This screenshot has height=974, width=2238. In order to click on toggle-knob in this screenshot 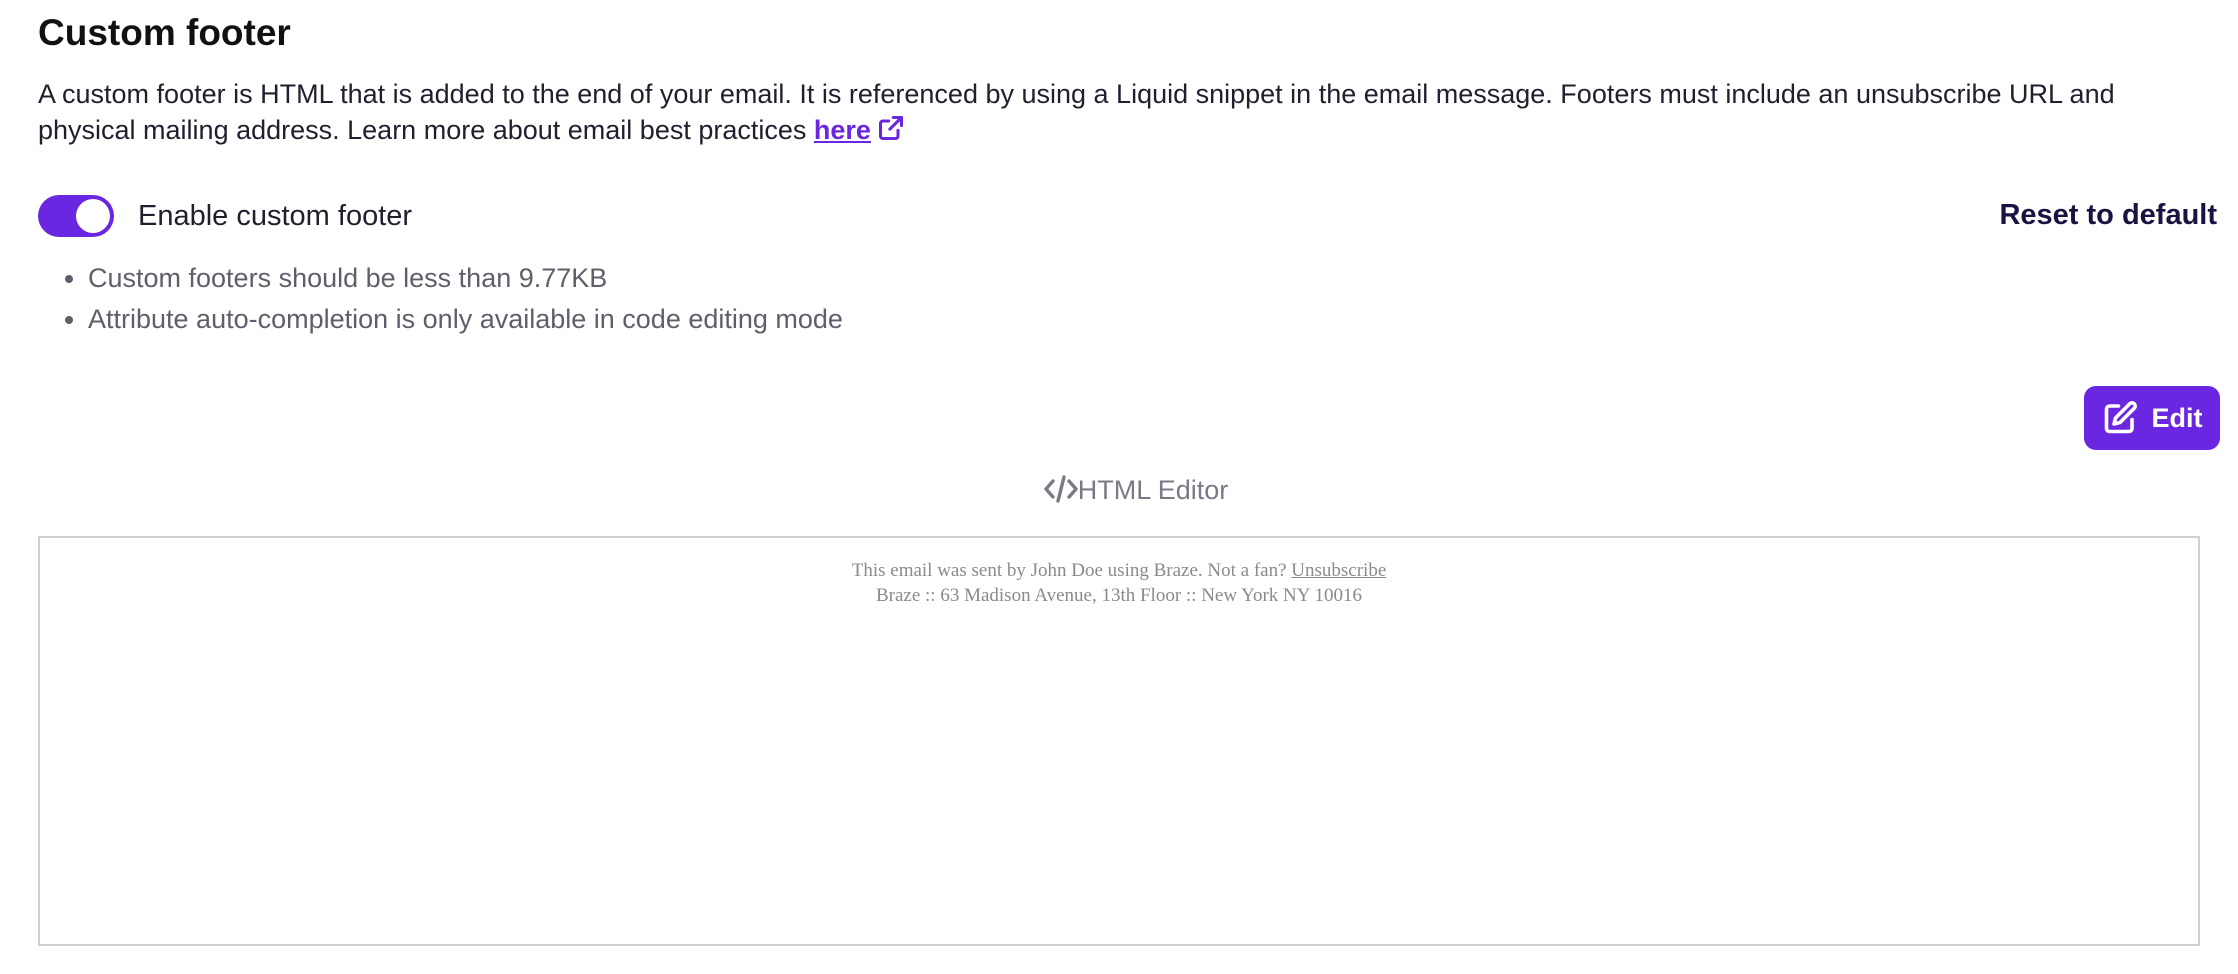, I will do `click(93, 216)`.